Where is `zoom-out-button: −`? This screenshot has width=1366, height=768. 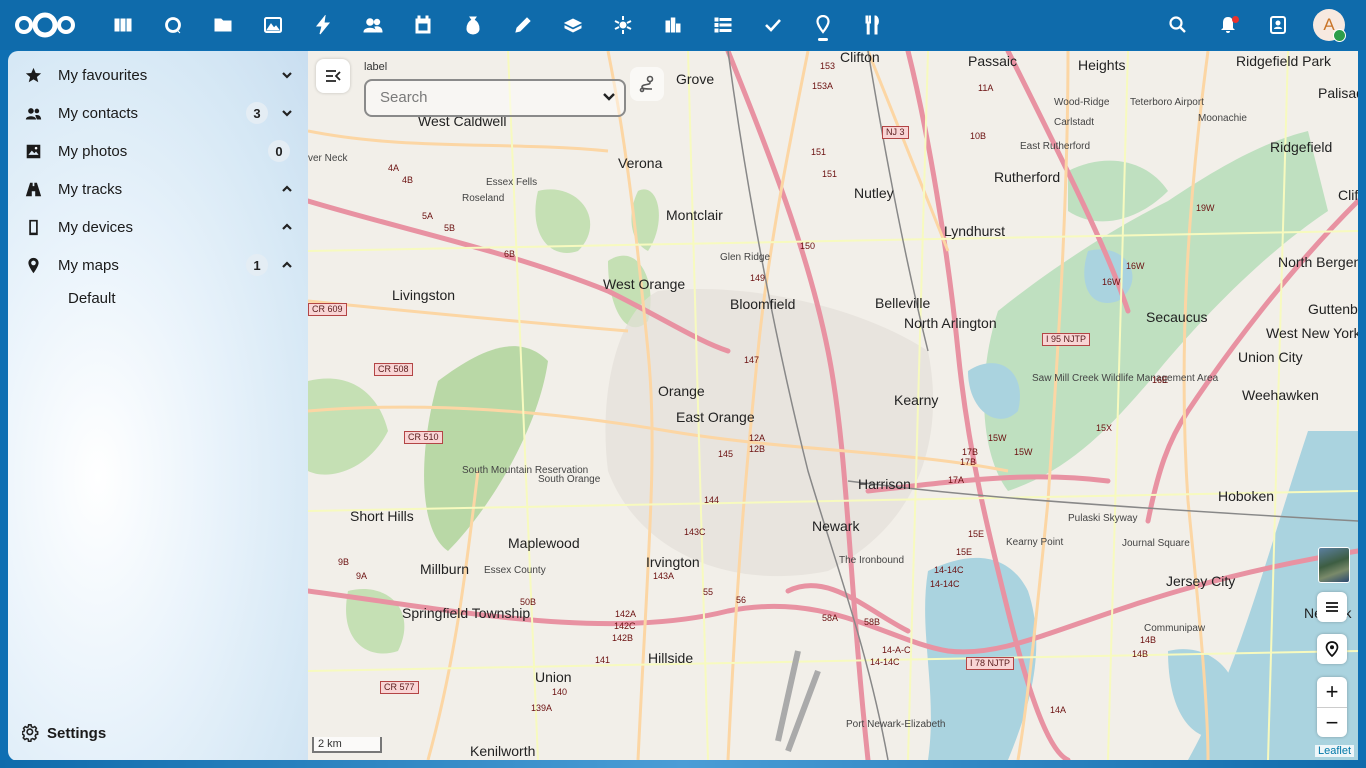
zoom-out-button: − is located at coordinates (1332, 722).